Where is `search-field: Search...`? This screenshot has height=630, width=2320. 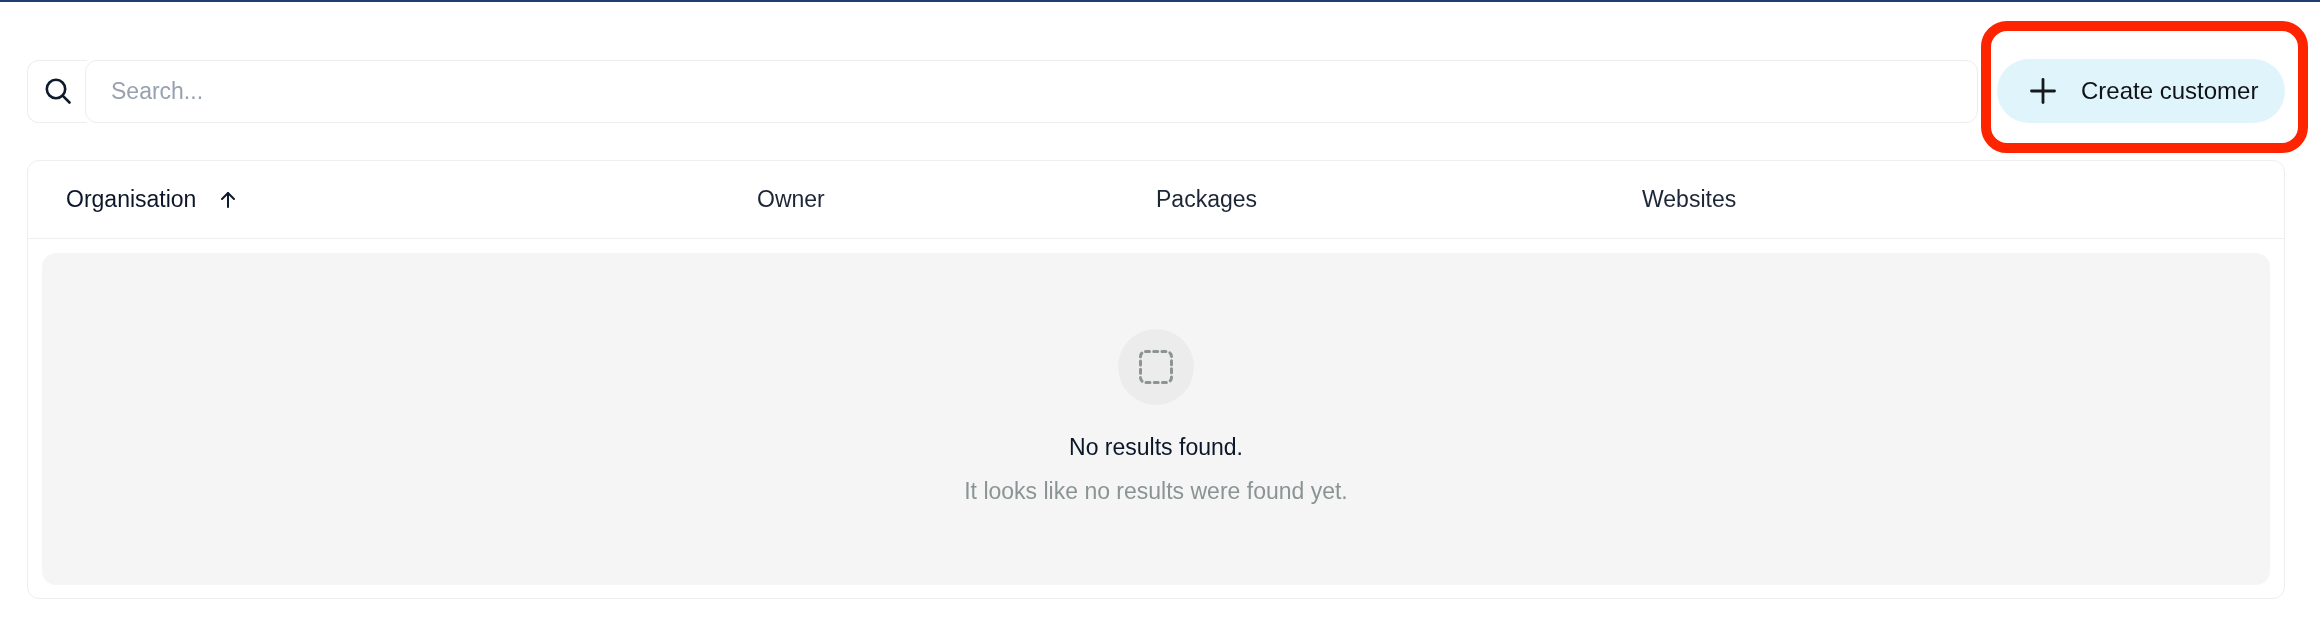
search-field: Search... is located at coordinates (1031, 91).